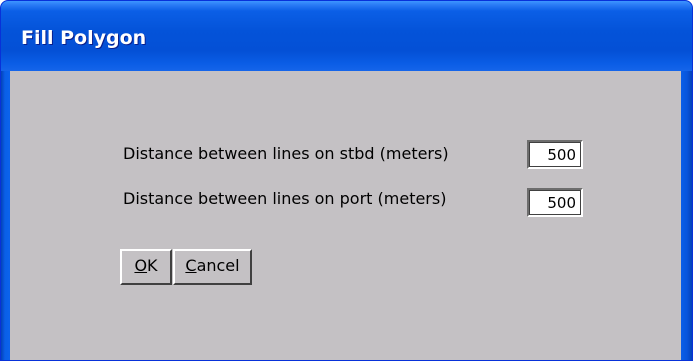  I want to click on port-distance-label: Distance between lines on port (meters), so click(285, 198).